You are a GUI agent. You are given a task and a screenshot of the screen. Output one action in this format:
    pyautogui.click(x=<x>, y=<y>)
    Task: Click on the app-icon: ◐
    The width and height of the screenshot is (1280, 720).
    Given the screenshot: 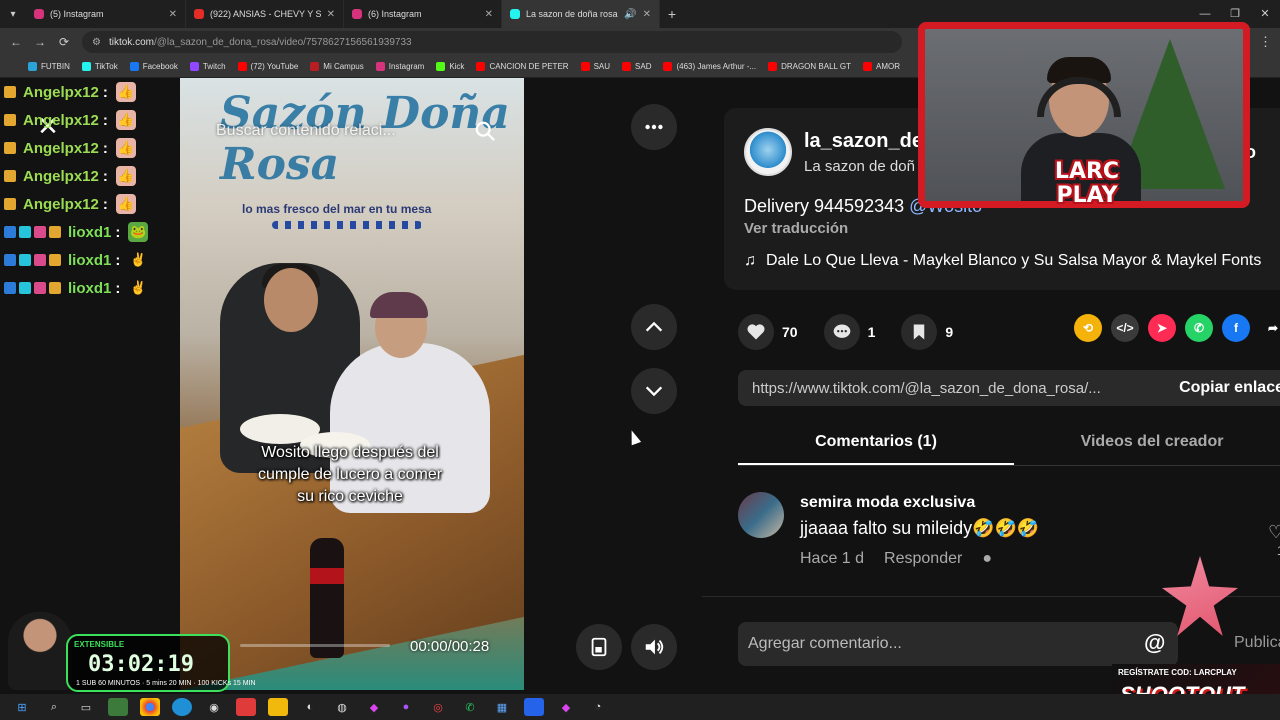 What is the action you would take?
    pyautogui.click(x=310, y=707)
    